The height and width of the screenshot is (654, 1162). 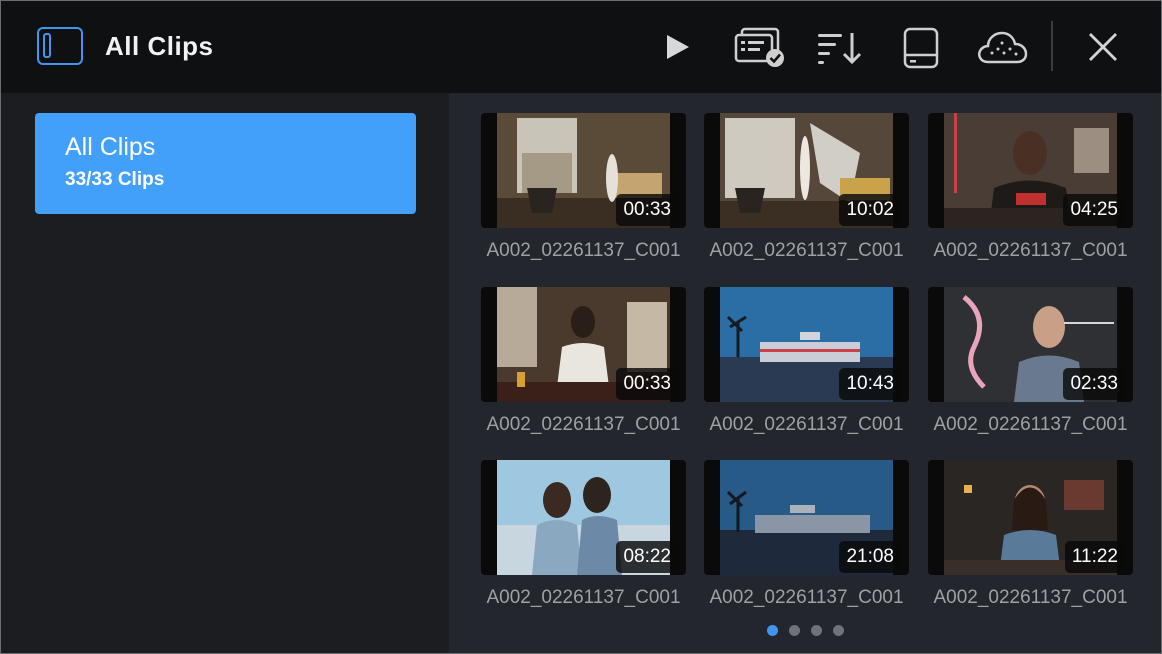 What do you see at coordinates (870, 384) in the screenshot?
I see `clip-duration: 10:43` at bounding box center [870, 384].